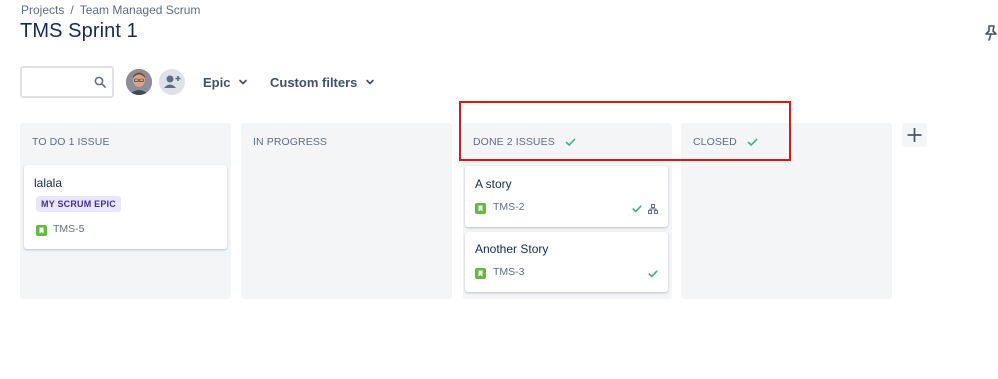  I want to click on user-photo, so click(139, 82).